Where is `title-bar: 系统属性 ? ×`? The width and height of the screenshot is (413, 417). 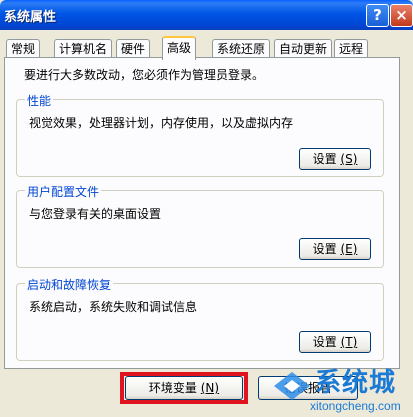
title-bar: 系统属性 ? × is located at coordinates (206, 15).